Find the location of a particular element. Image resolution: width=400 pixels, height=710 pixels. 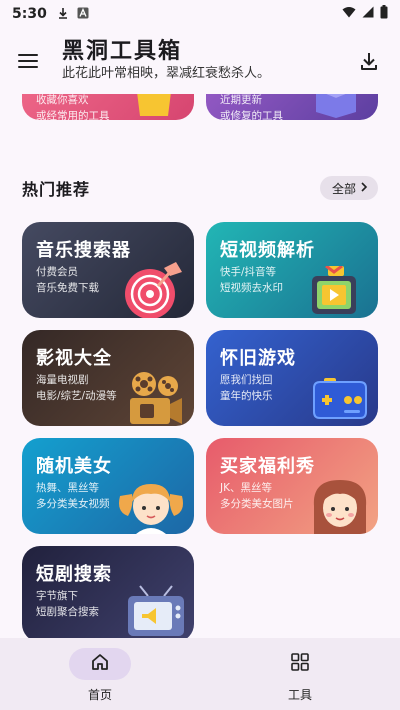

film-projector-icon is located at coordinates (151, 398).